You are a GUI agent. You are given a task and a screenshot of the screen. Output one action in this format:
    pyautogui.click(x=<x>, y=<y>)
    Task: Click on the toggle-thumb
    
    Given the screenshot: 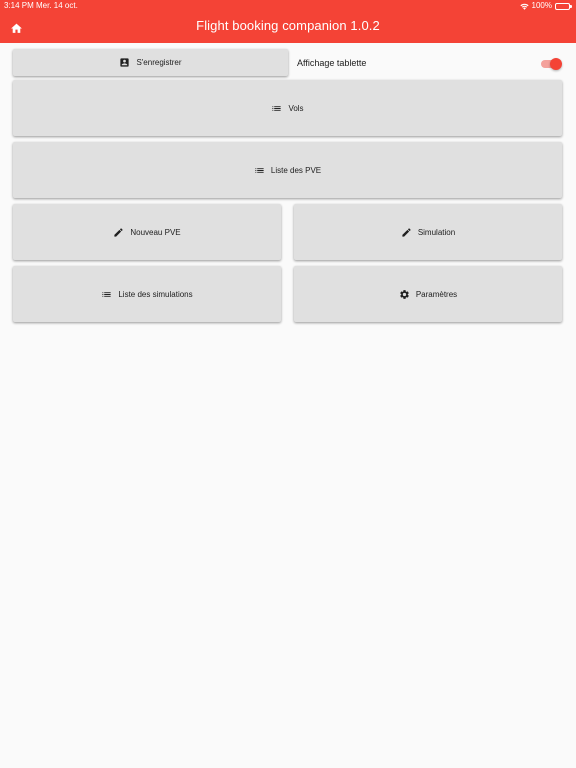 What is the action you would take?
    pyautogui.click(x=556, y=64)
    